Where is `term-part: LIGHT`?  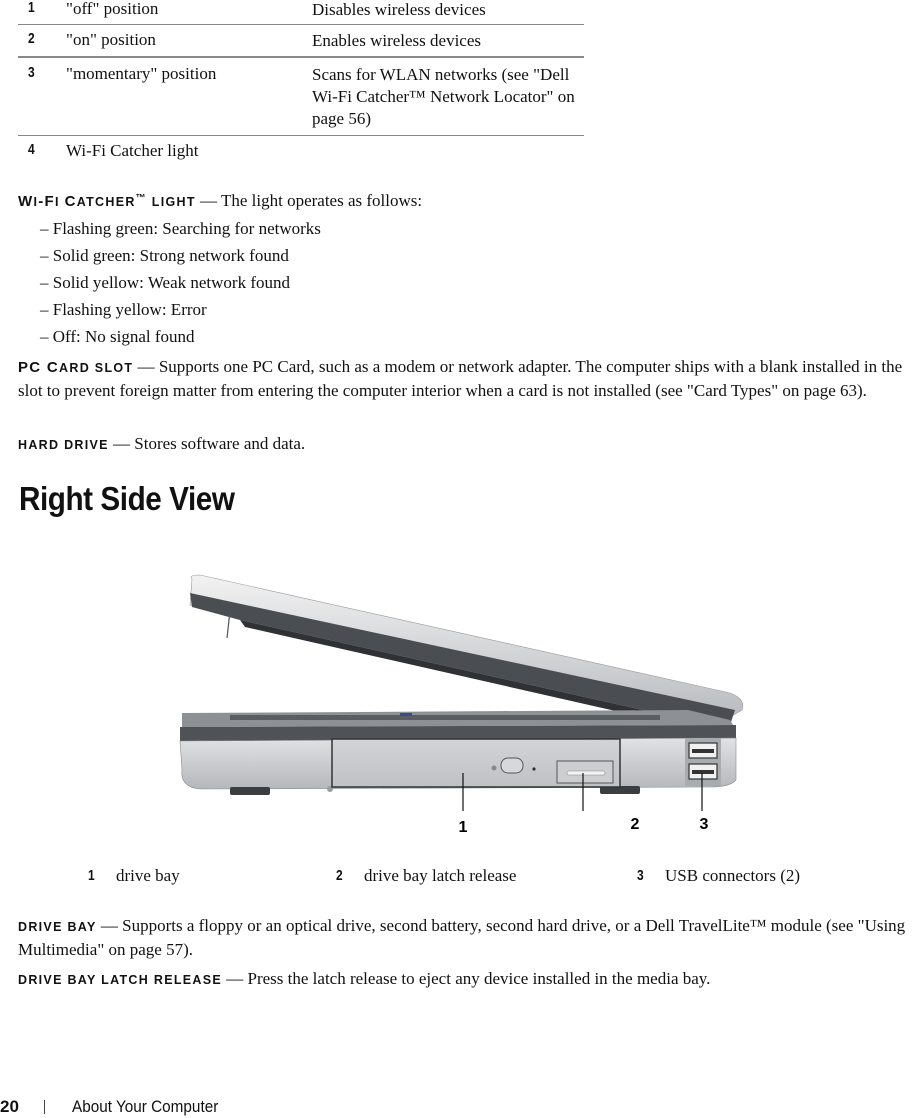 term-part: LIGHT is located at coordinates (171, 202).